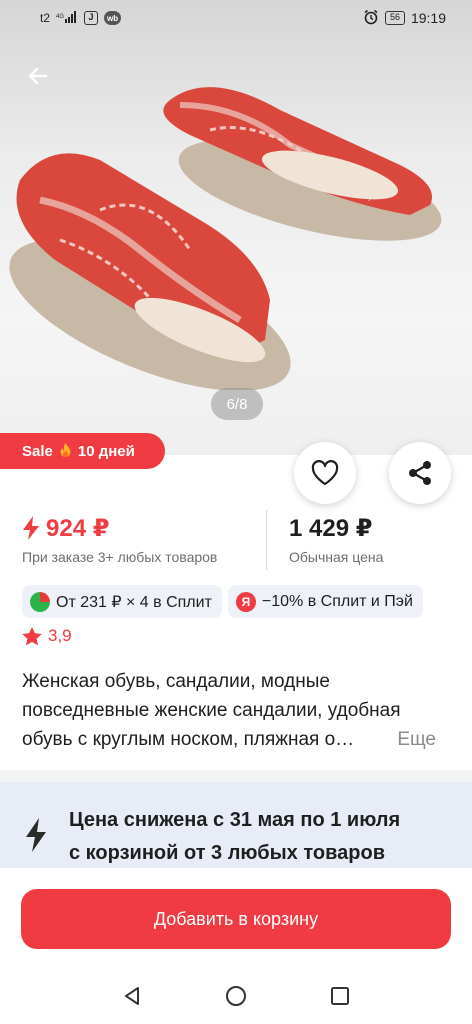 Image resolution: width=472 pixels, height=1024 pixels. I want to click on add-to-cart-button: Добавить в корзину, so click(236, 919).